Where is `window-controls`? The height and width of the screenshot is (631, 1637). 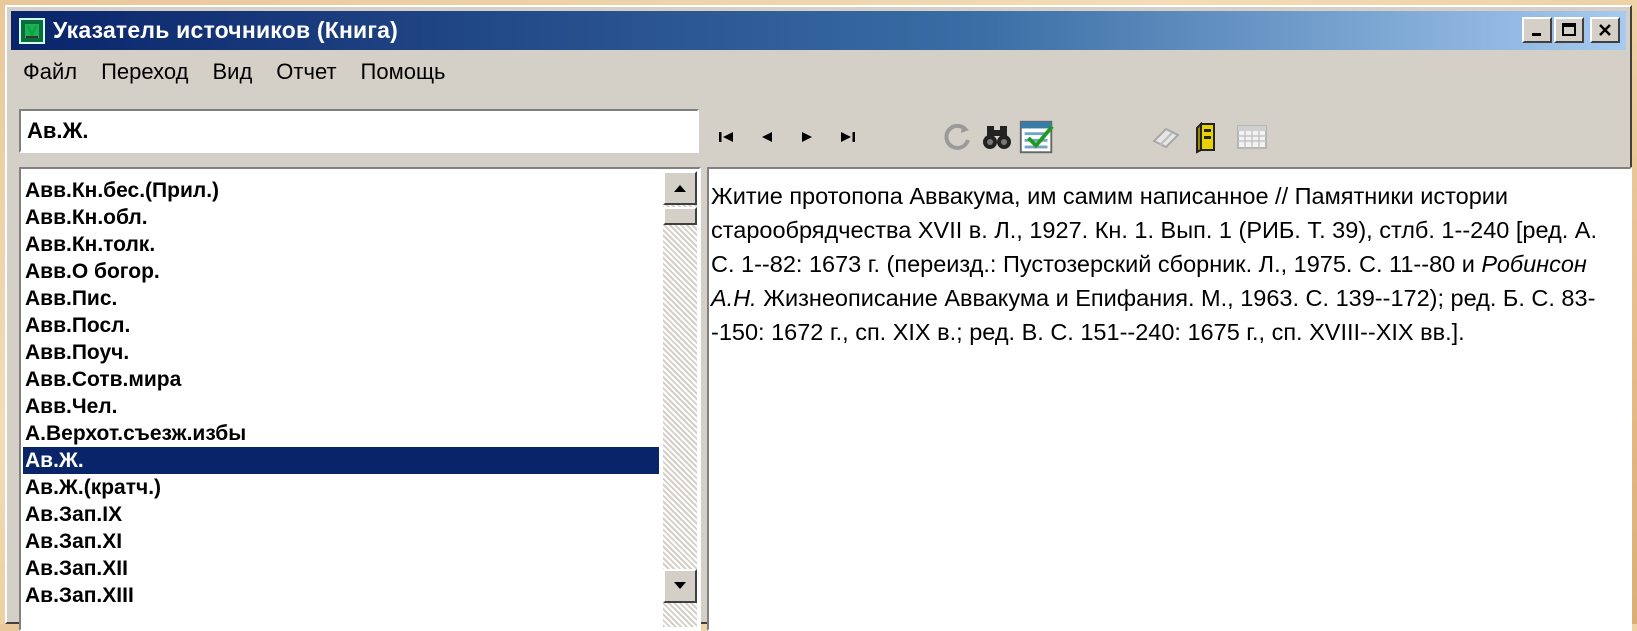
window-controls is located at coordinates (1571, 30).